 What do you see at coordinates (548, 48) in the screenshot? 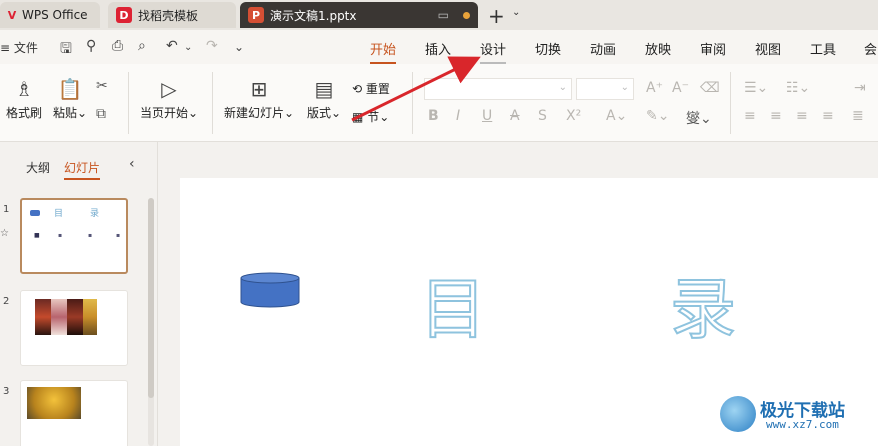
I see `menu-tab-transitions: 切换` at bounding box center [548, 48].